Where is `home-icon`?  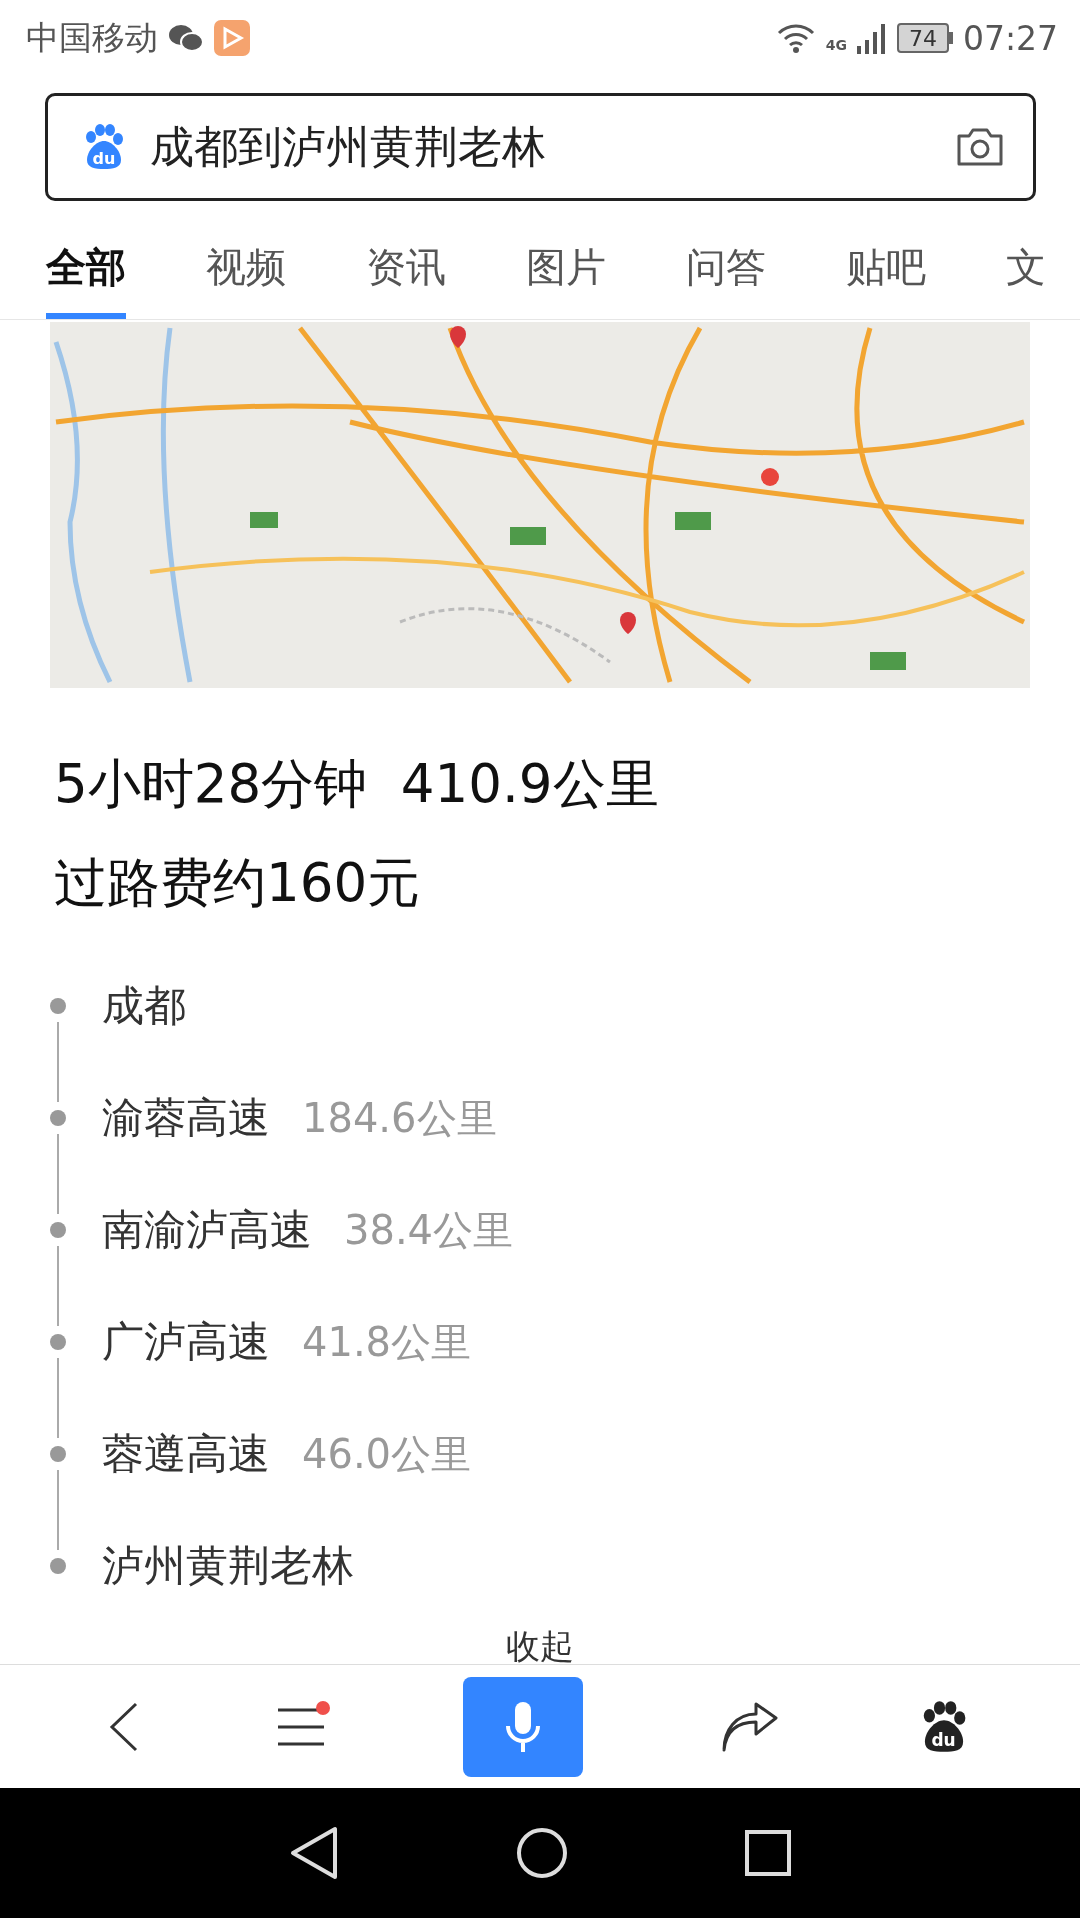
home-icon is located at coordinates (542, 1853).